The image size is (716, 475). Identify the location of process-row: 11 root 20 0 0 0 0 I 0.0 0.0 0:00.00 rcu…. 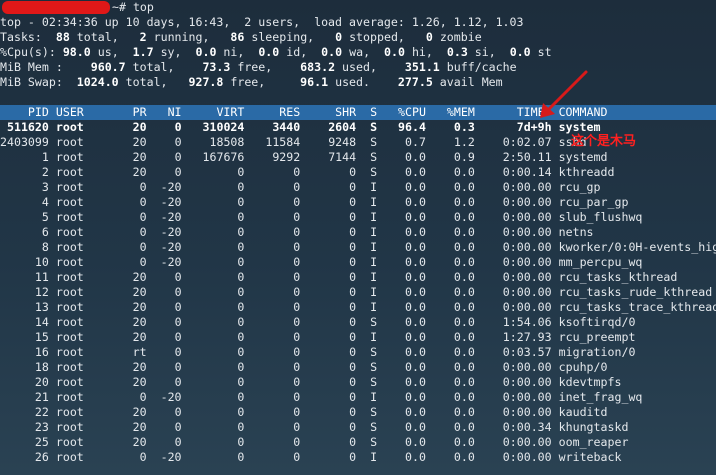
(358, 277).